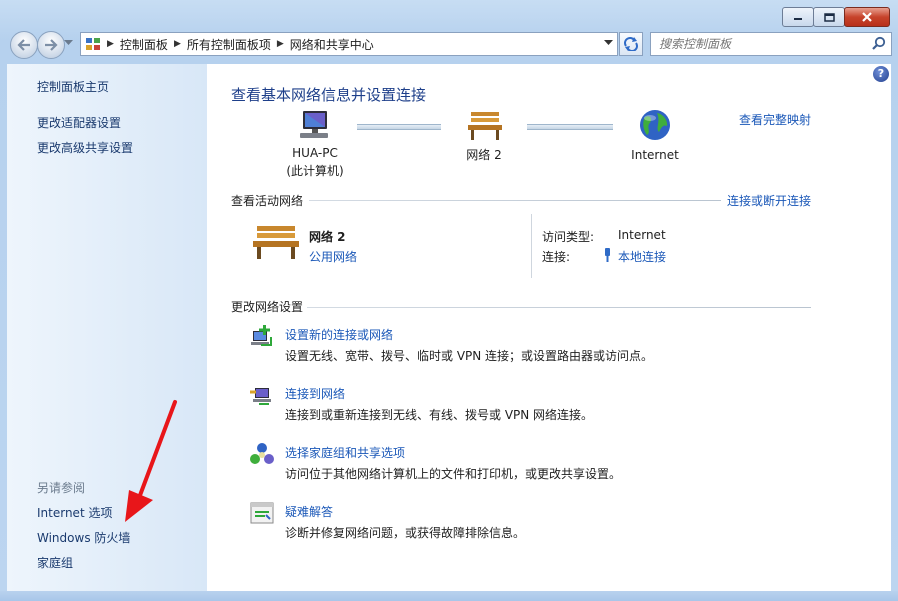  I want to click on task-connect-network-link: 连接到网络, so click(315, 393).